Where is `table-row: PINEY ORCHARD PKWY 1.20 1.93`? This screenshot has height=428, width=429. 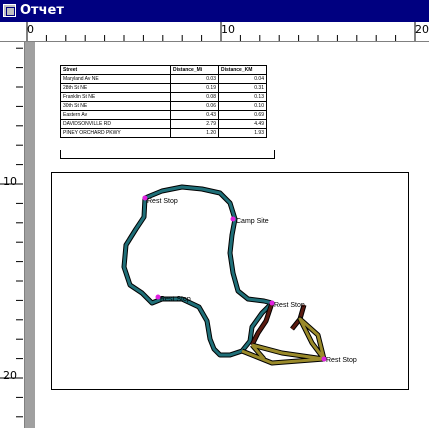 table-row: PINEY ORCHARD PKWY 1.20 1.93 is located at coordinates (163, 133).